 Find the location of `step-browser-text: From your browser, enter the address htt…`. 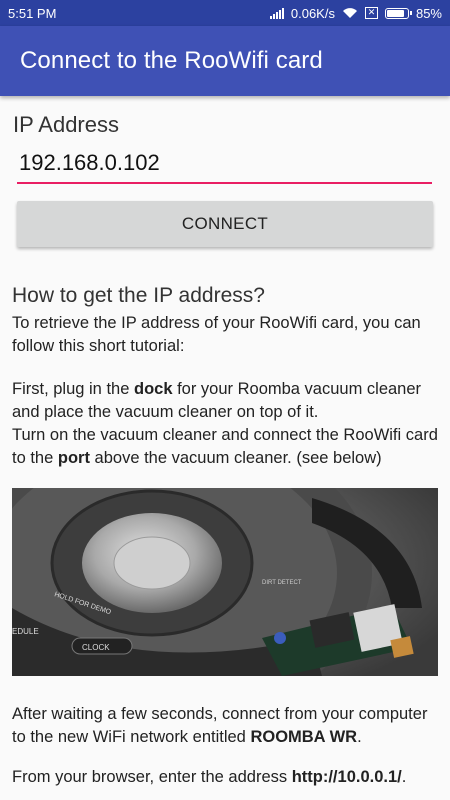

step-browser-text: From your browser, enter the address htt… is located at coordinates (209, 777).